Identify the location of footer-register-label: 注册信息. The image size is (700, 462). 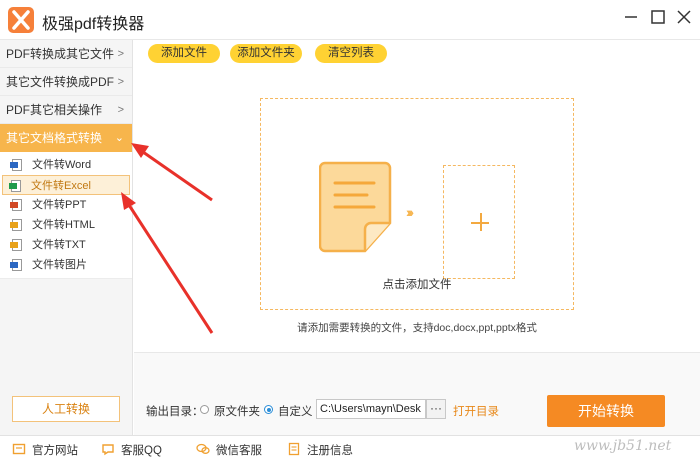
(330, 451).